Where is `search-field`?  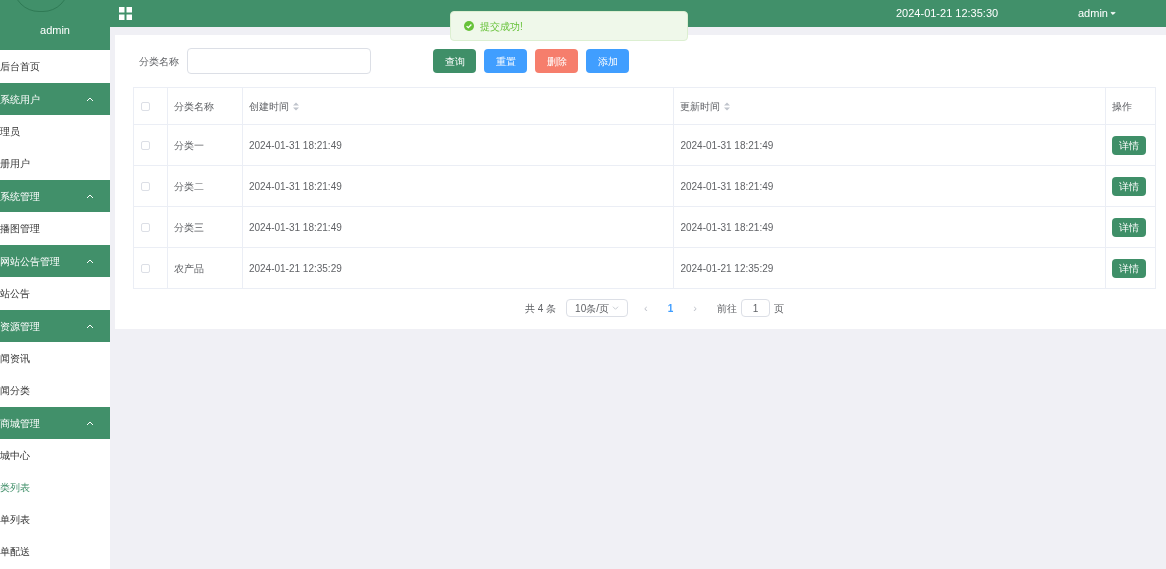 search-field is located at coordinates (279, 61).